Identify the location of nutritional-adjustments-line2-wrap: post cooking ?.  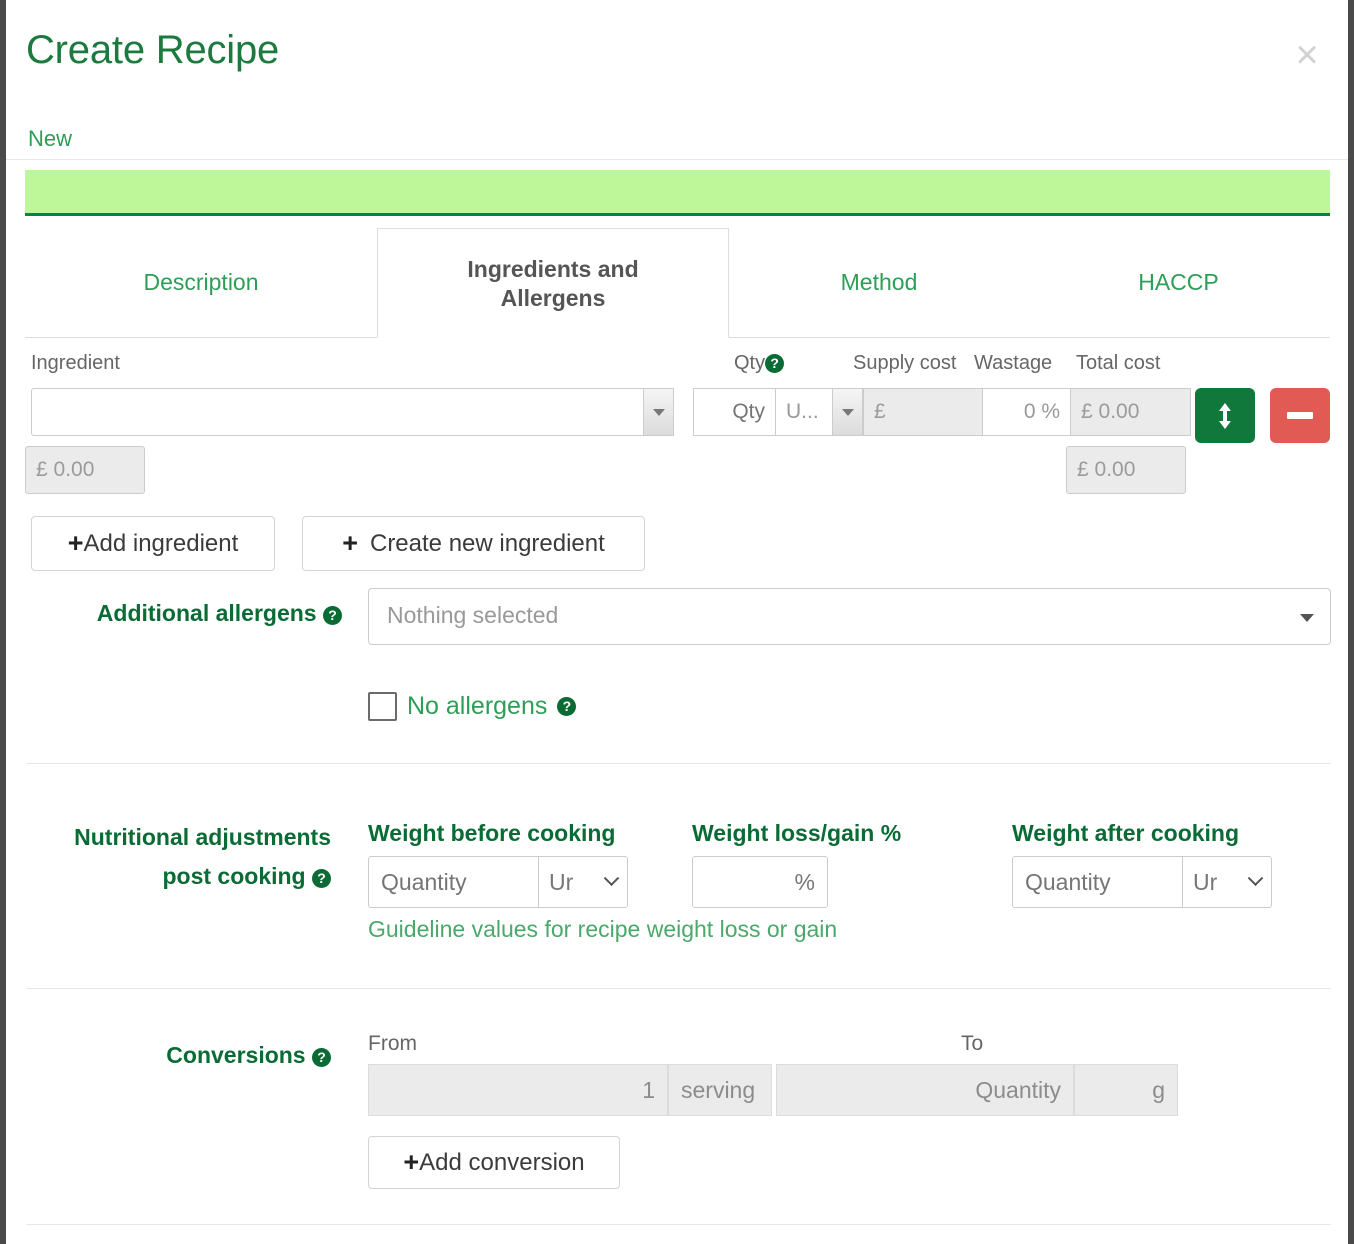
(168, 876).